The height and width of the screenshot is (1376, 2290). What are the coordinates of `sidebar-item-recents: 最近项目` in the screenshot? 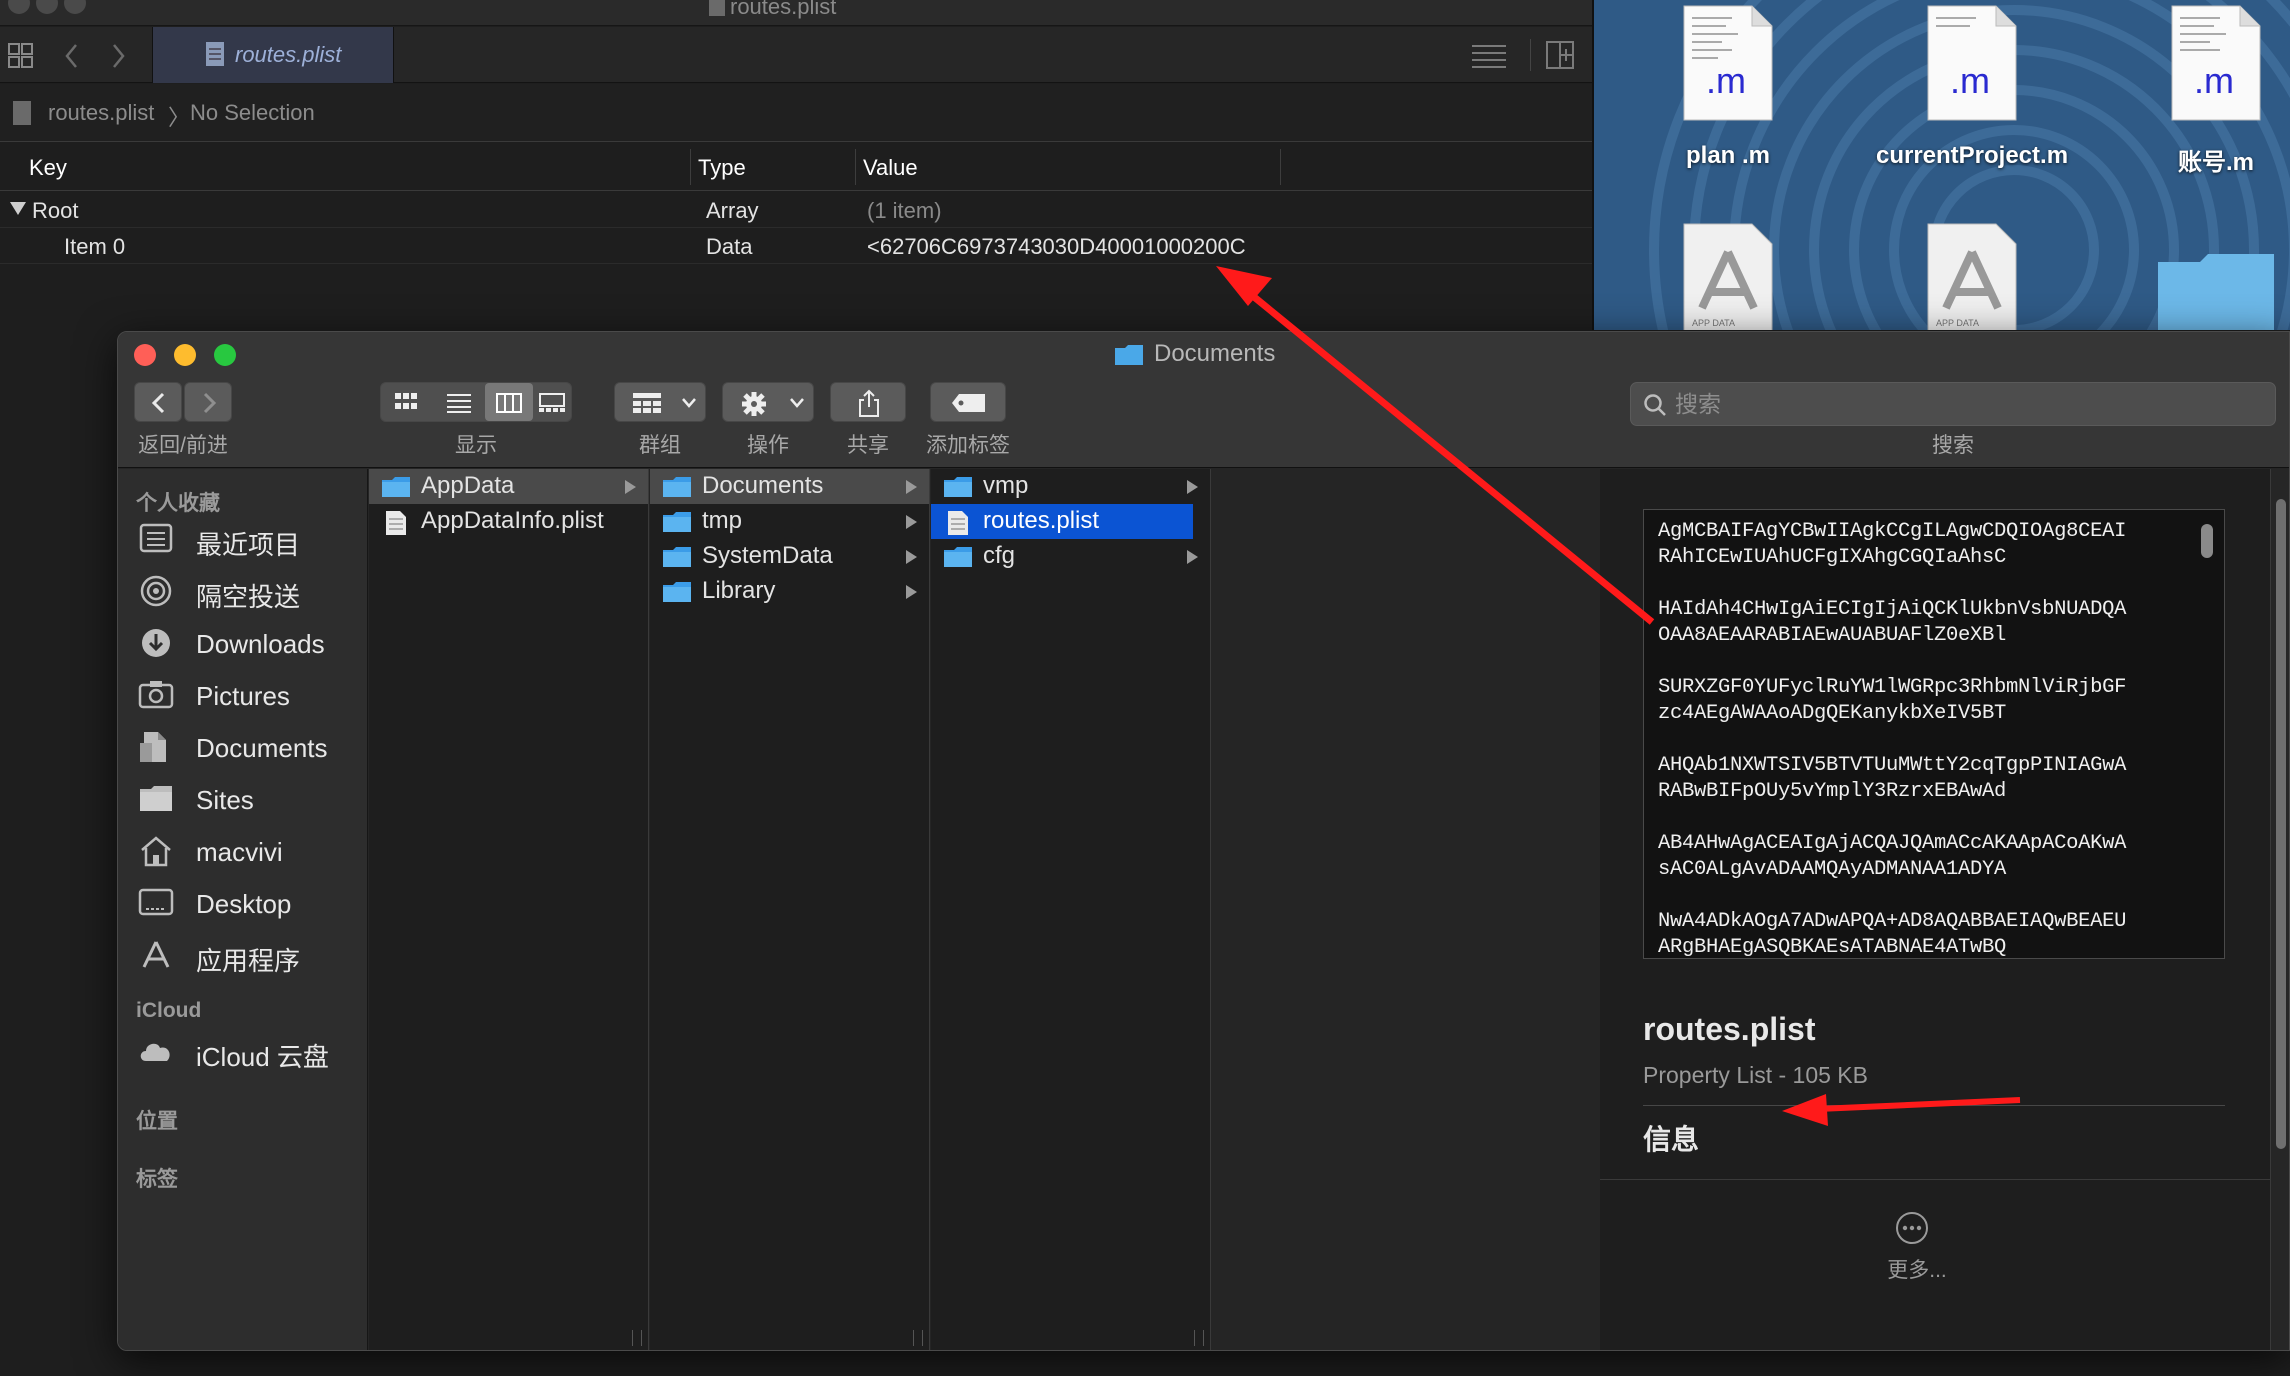 It's located at (248, 539).